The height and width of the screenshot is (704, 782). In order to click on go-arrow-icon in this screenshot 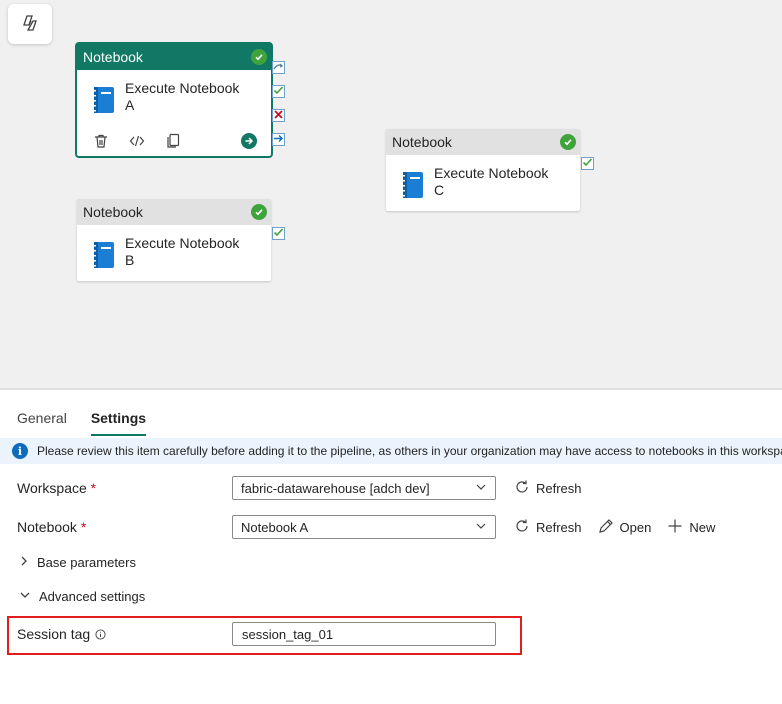, I will do `click(249, 141)`.